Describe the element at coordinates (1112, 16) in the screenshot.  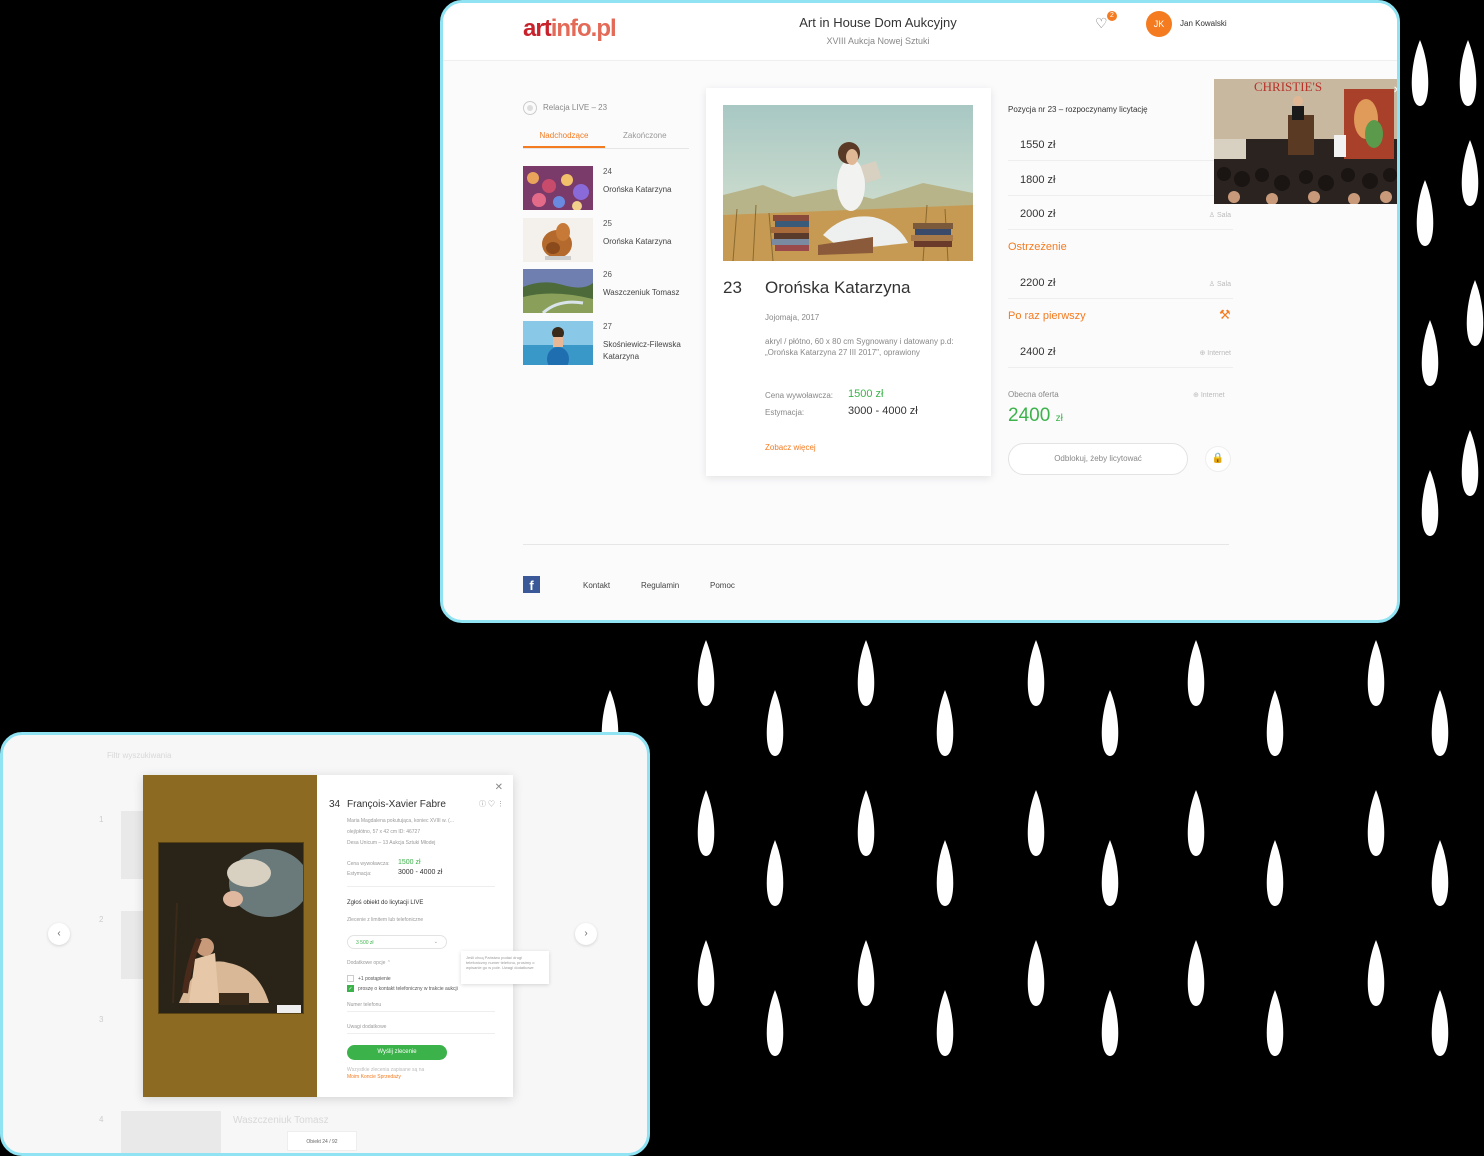
I see `favorites-badge: 2` at that location.